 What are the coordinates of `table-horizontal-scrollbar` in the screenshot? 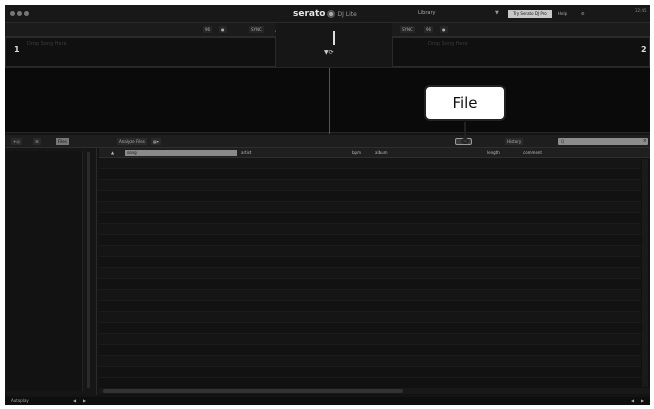 It's located at (374, 391).